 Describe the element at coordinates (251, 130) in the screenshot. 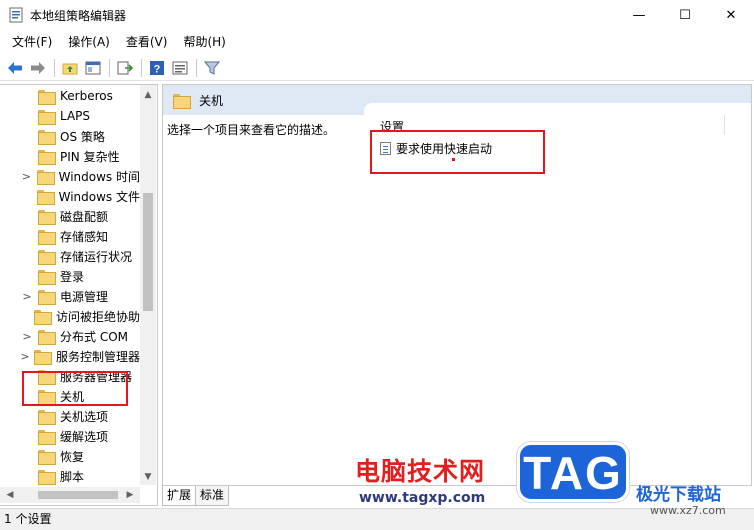

I see `description-text: 选择一个项目来查看它的描述。` at that location.